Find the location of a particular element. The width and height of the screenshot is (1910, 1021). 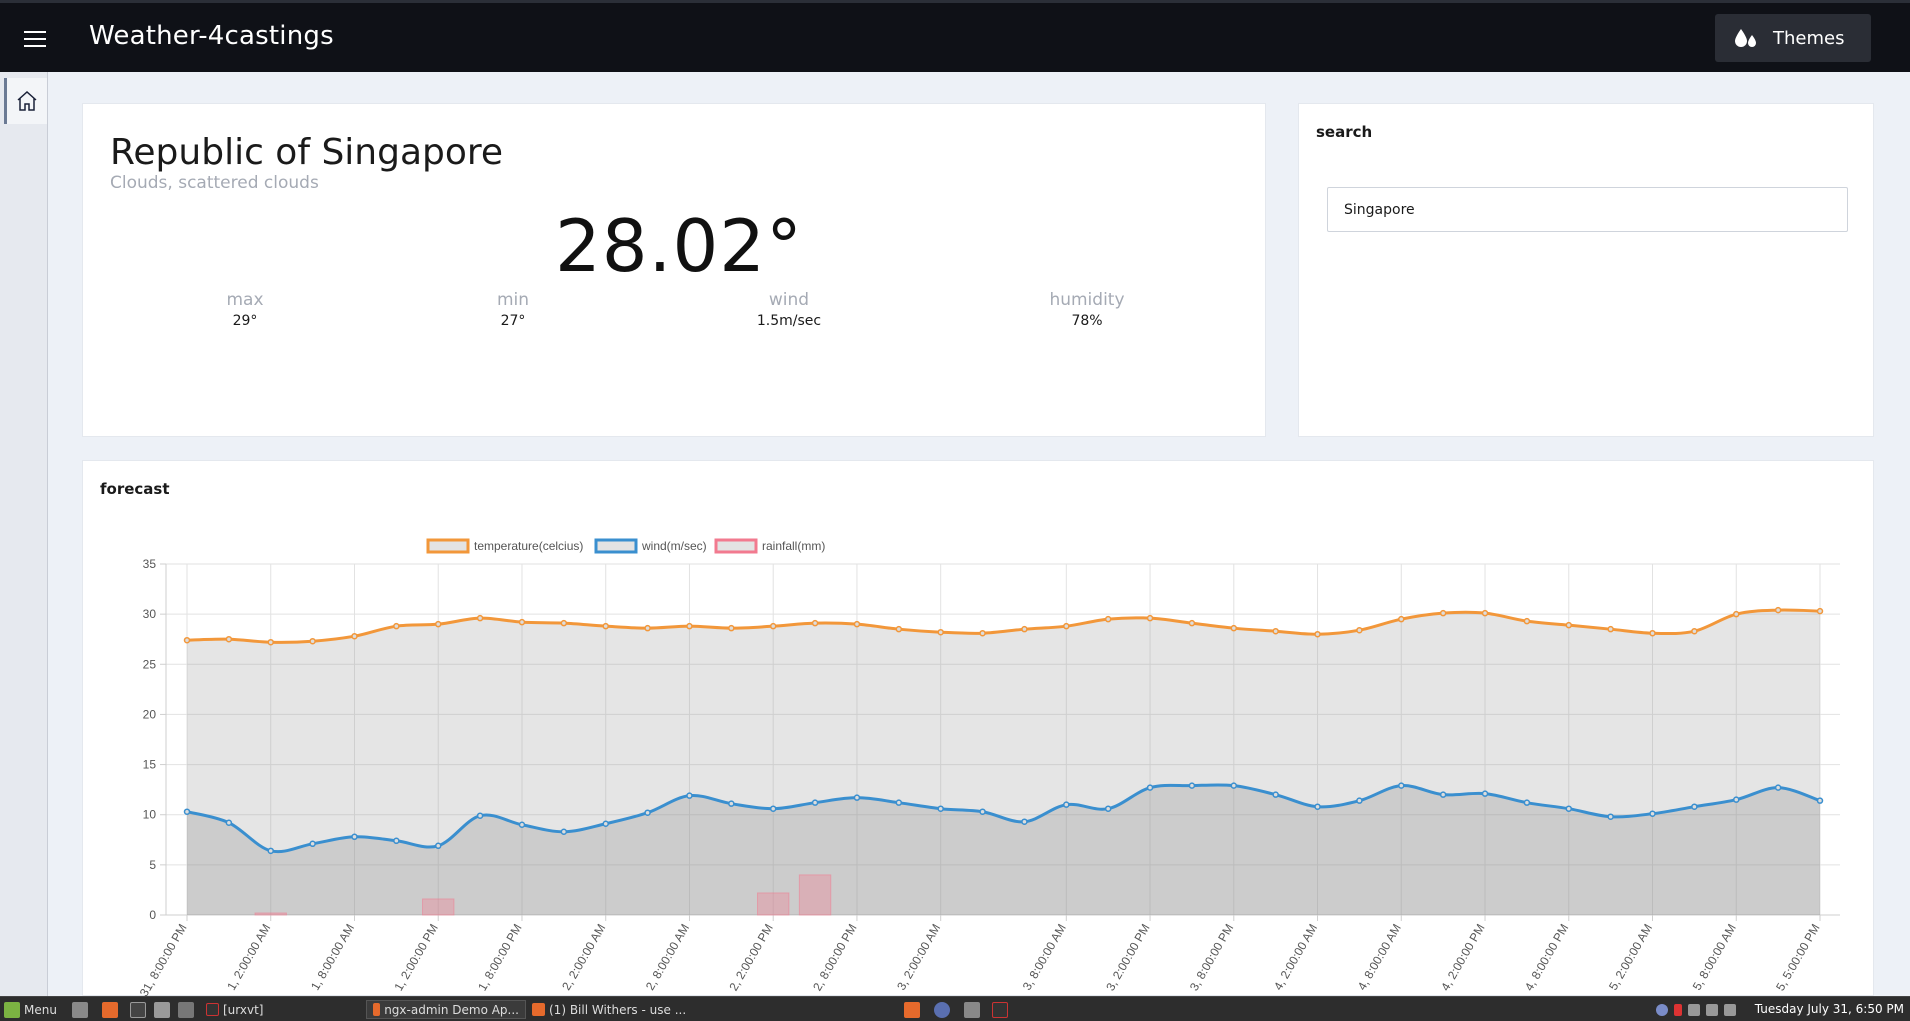

stat-humidity: humidity 78% is located at coordinates (1087, 309).